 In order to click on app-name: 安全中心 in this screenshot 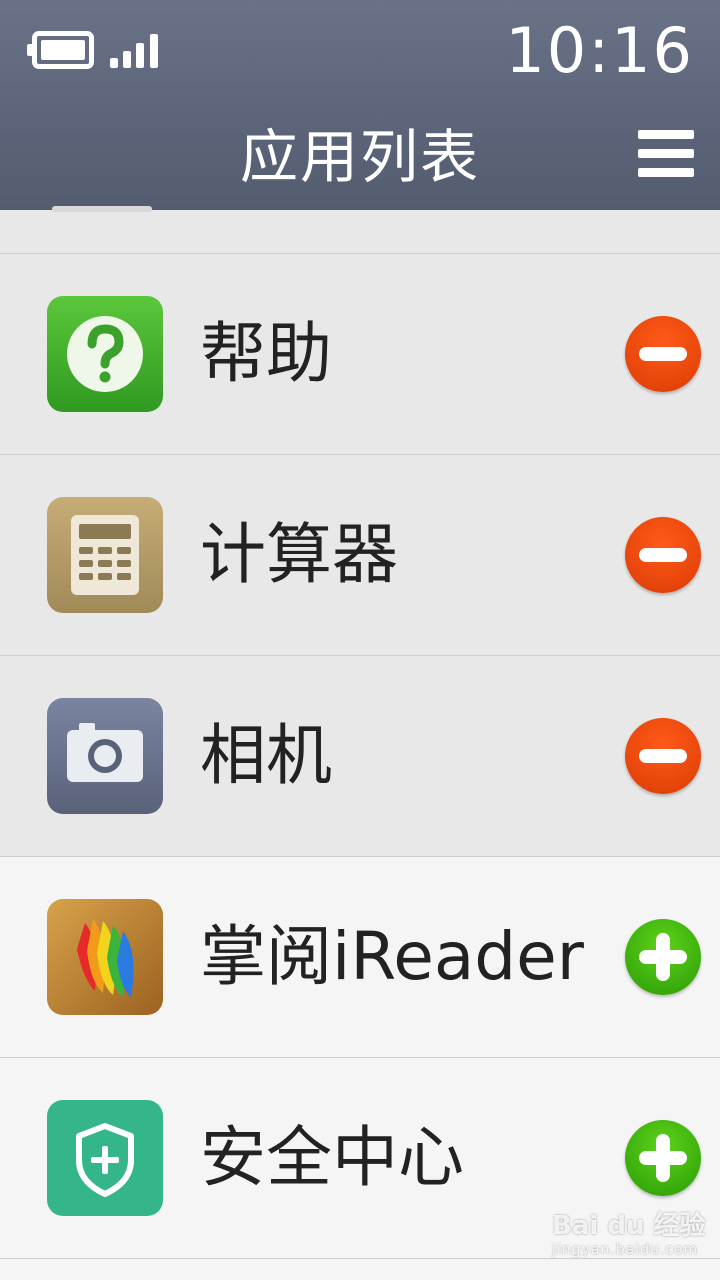, I will do `click(332, 1157)`.